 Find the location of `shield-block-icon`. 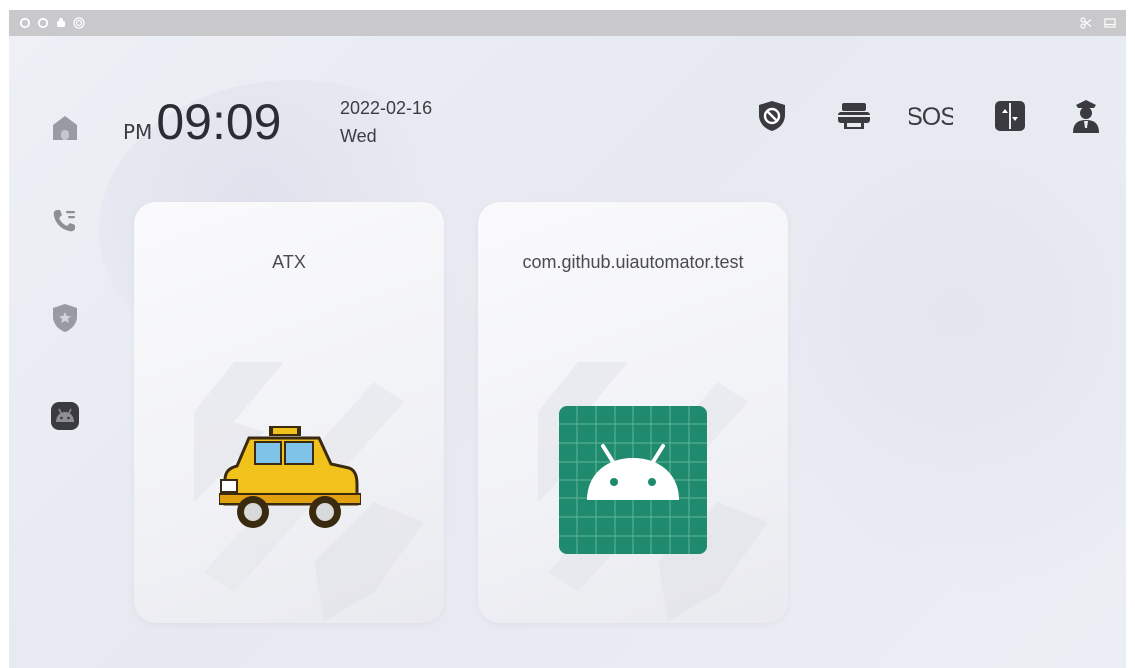

shield-block-icon is located at coordinates (772, 118).